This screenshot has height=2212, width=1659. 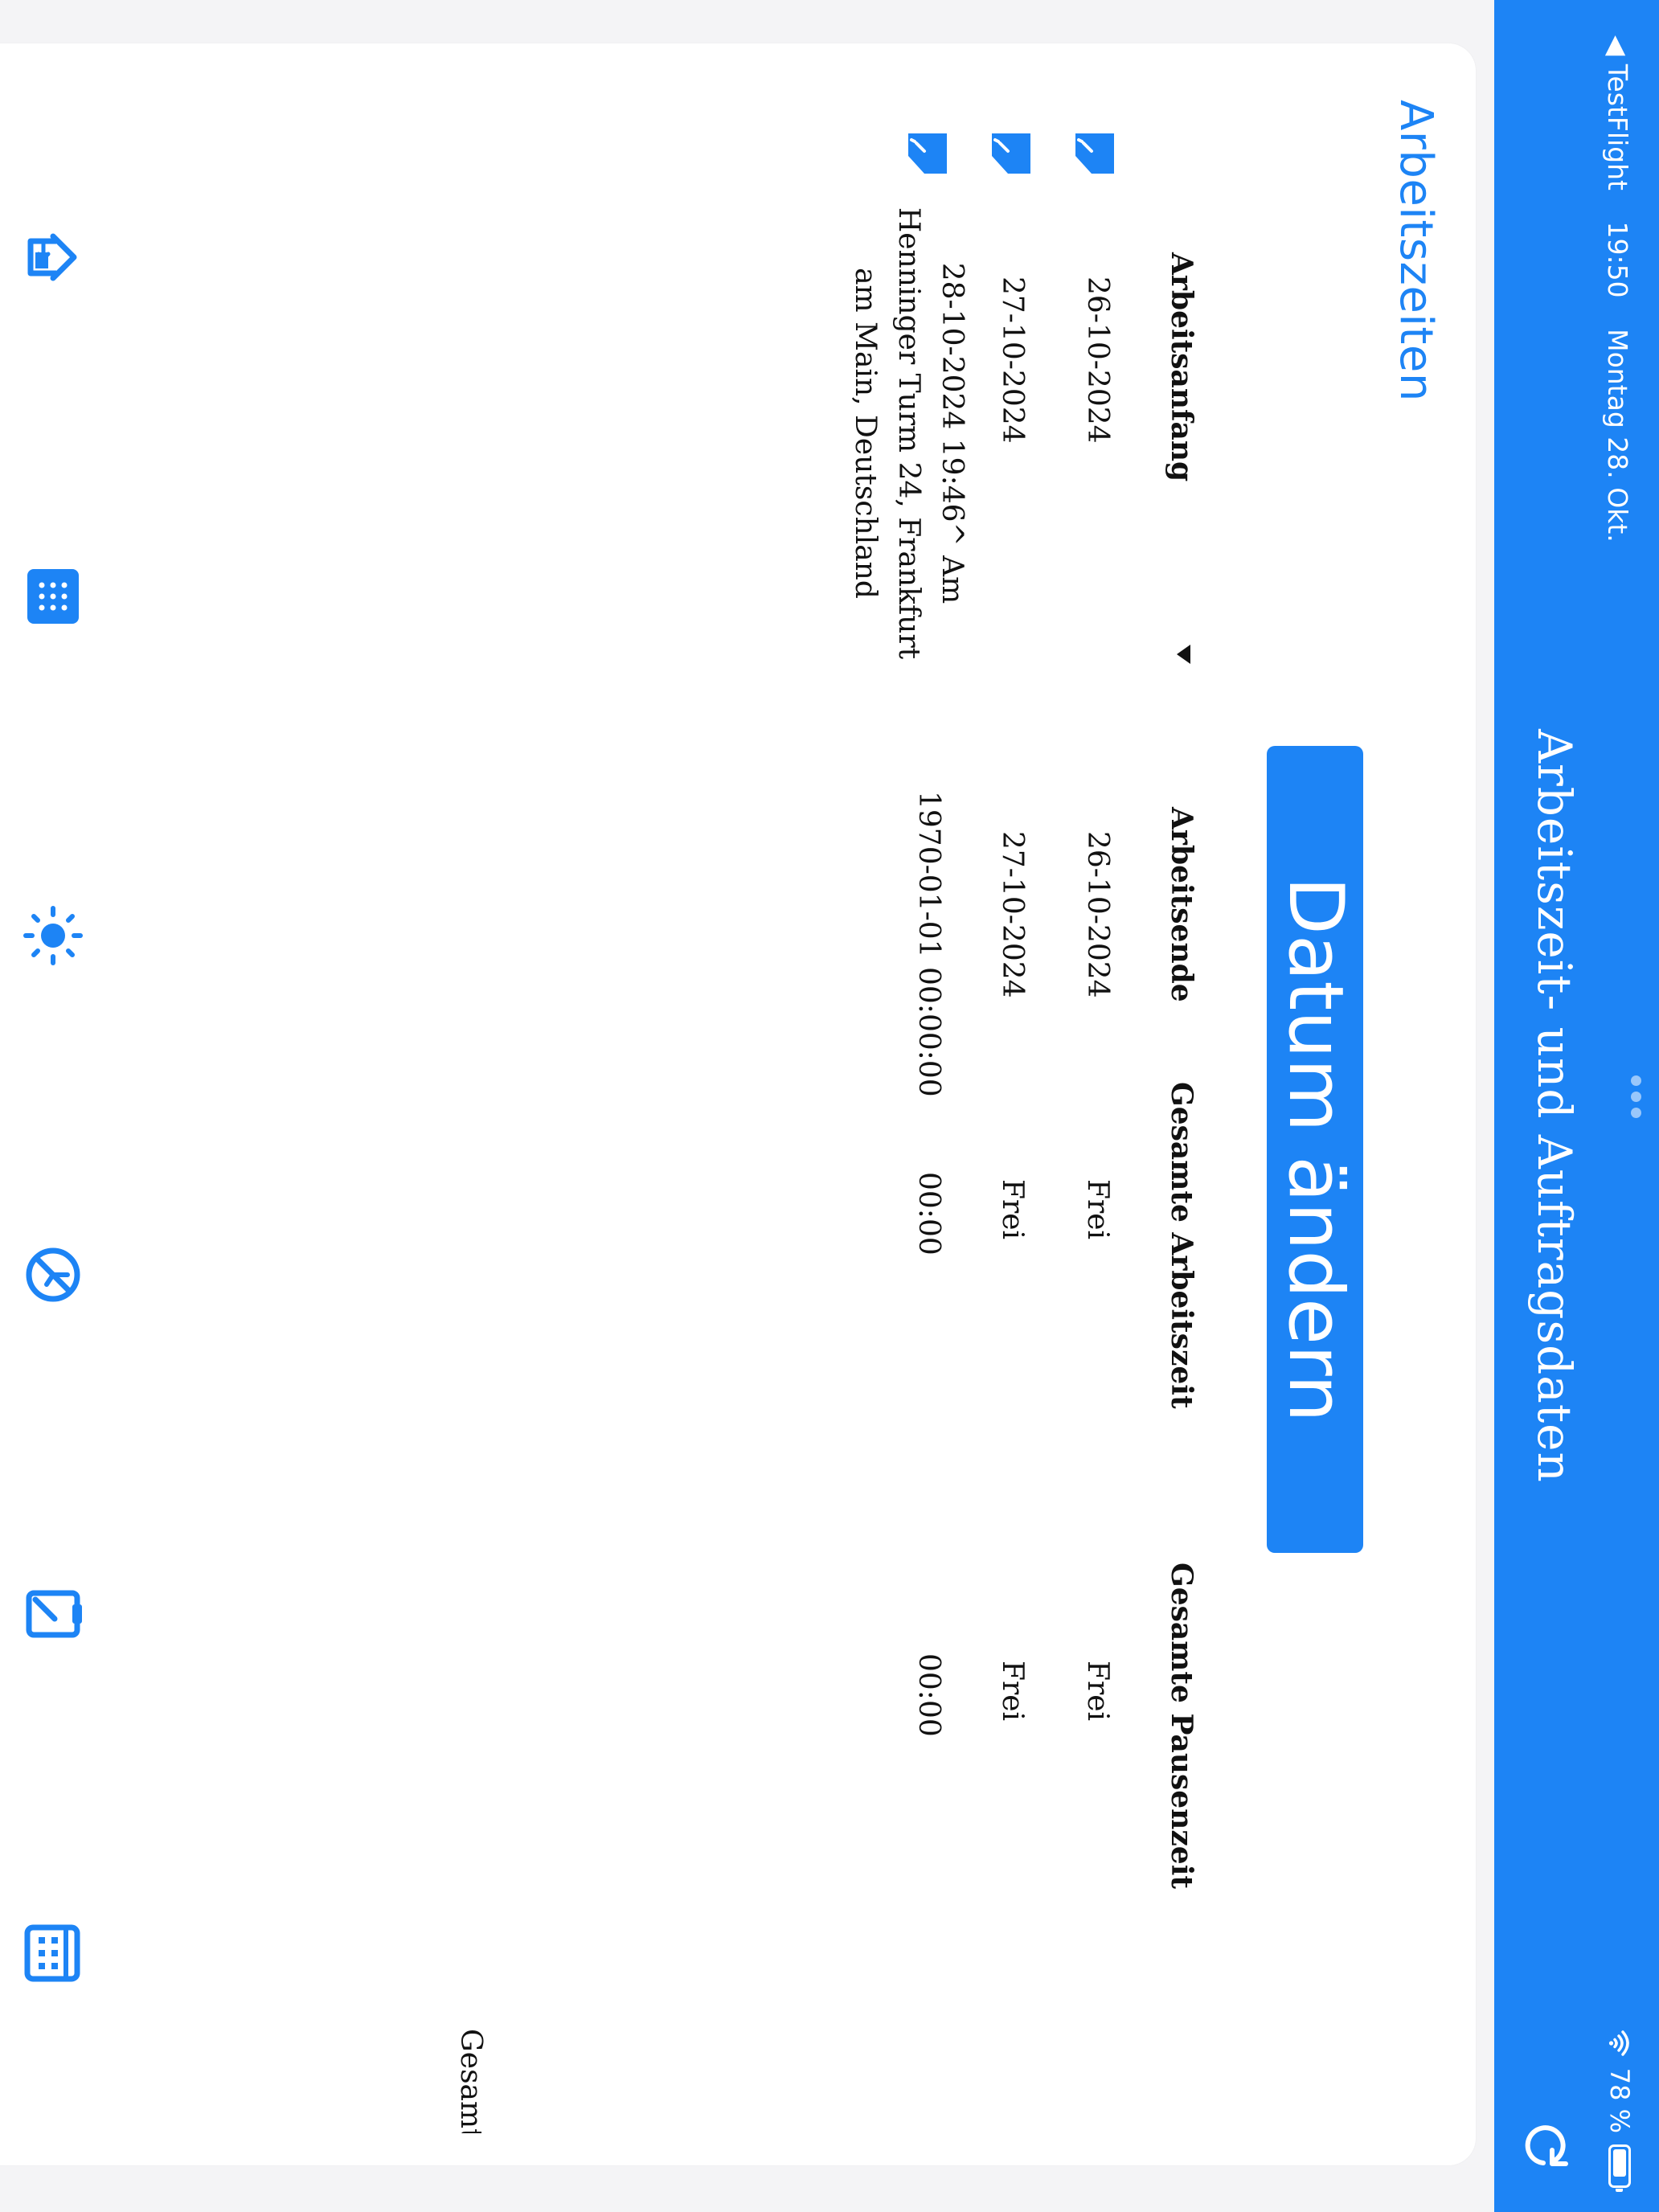 What do you see at coordinates (1097, 360) in the screenshot?
I see `row-1-start: 26-10-2024` at bounding box center [1097, 360].